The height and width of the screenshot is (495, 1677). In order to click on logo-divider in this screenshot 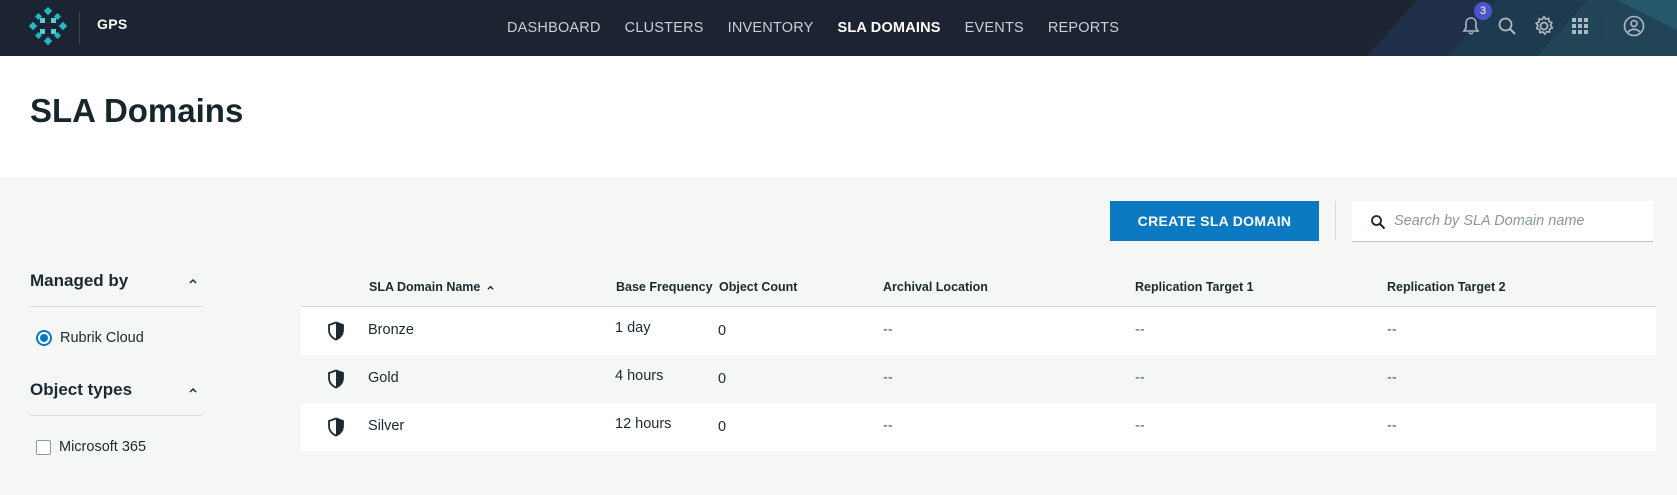, I will do `click(79, 28)`.